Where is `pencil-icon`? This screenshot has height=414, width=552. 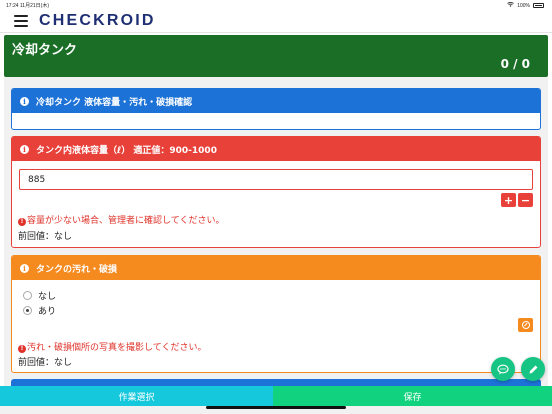
pencil-icon is located at coordinates (533, 369).